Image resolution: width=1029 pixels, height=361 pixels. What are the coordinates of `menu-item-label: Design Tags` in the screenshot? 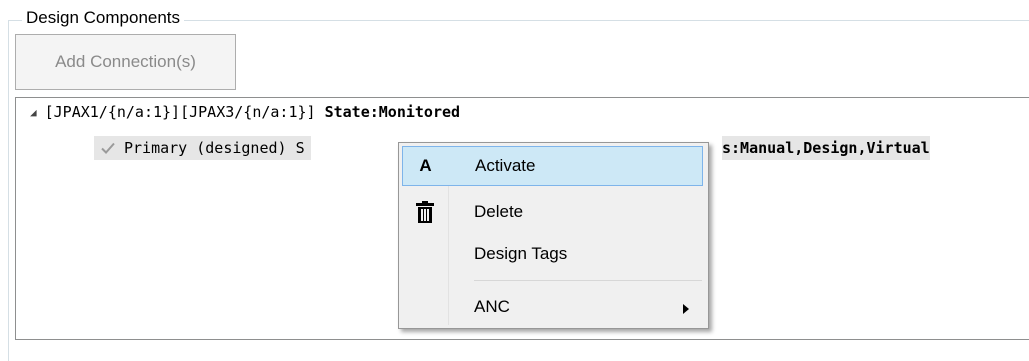 It's located at (521, 253).